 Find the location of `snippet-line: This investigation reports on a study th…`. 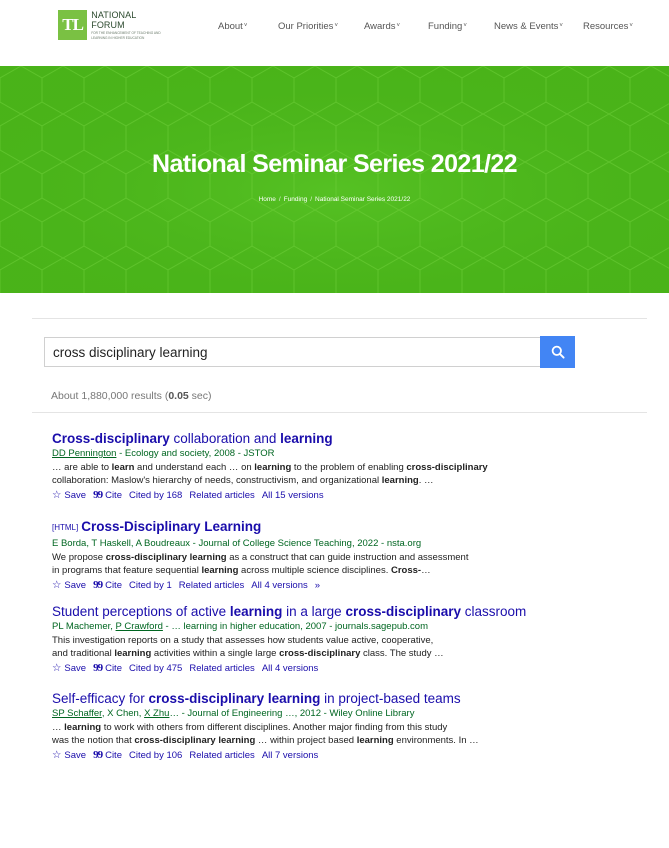

snippet-line: This investigation reports on a study th… is located at coordinates (347, 640).